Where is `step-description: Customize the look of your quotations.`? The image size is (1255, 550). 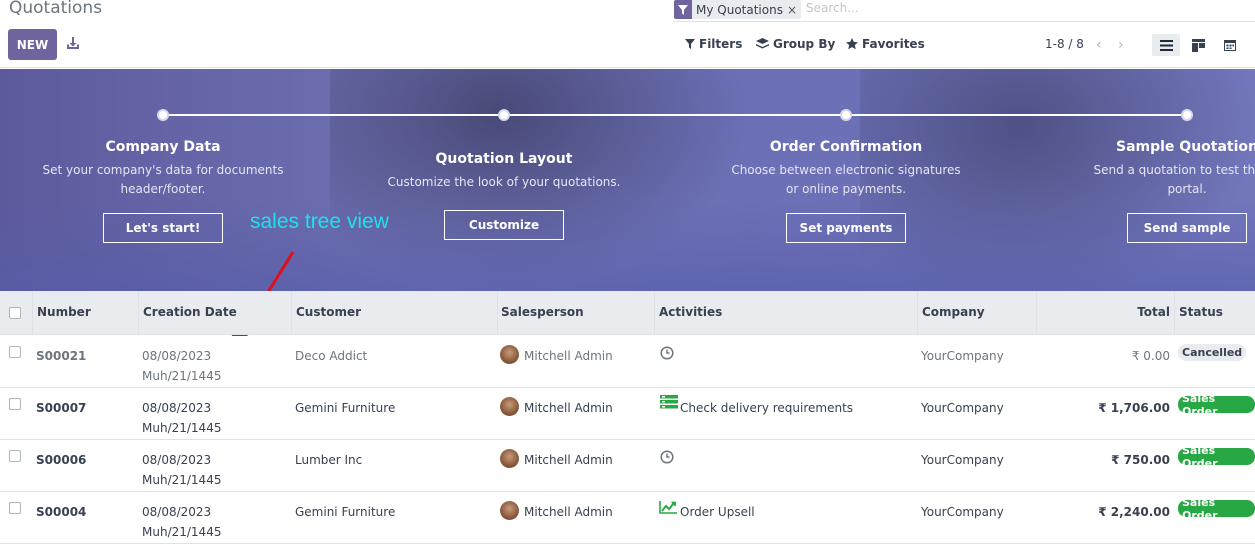 step-description: Customize the look of your quotations. is located at coordinates (504, 182).